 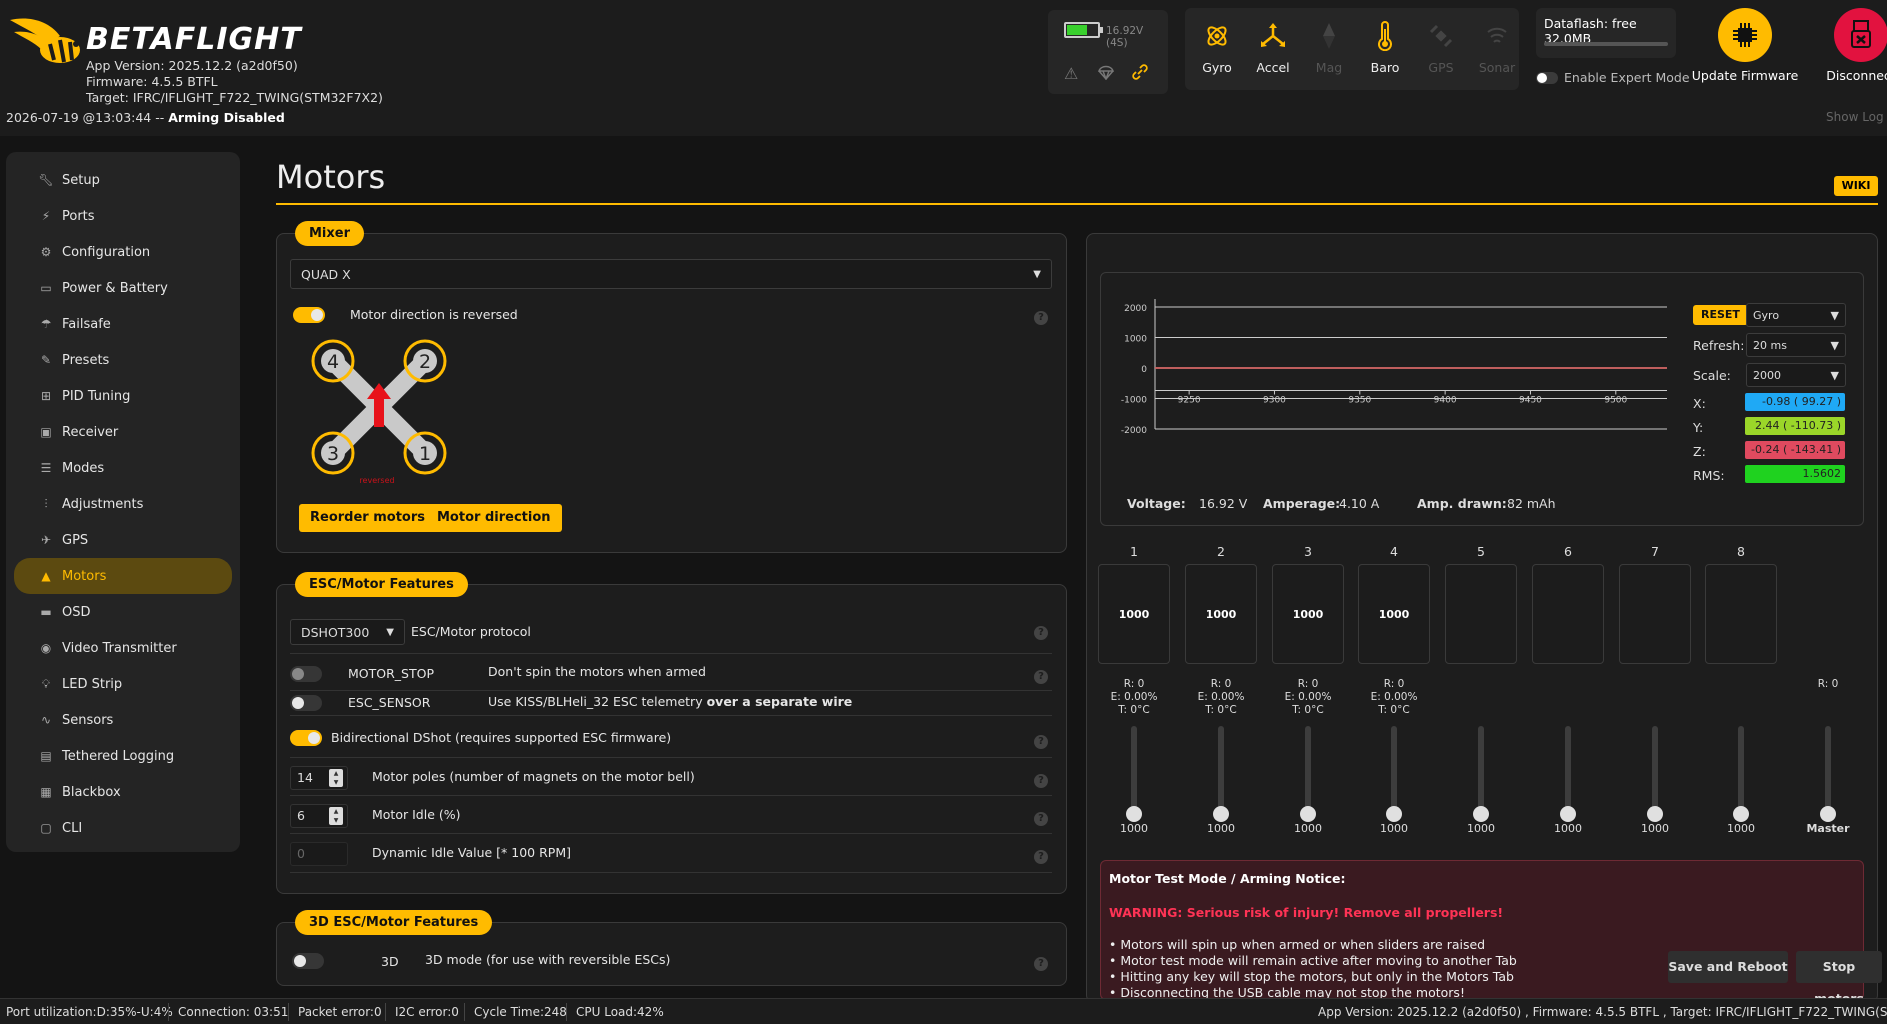 What do you see at coordinates (123, 540) in the screenshot?
I see `sidebar-item-gps: ✈ GPS` at bounding box center [123, 540].